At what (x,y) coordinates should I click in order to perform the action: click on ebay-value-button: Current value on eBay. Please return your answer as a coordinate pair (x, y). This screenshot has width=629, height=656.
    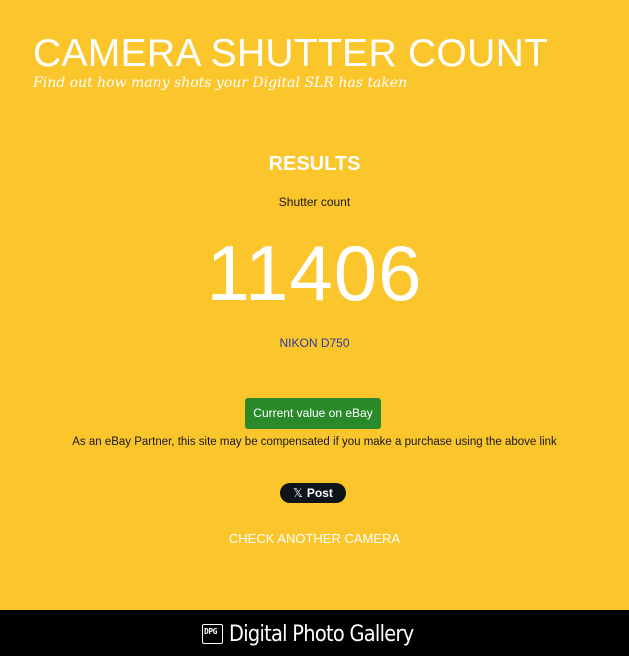
    Looking at the image, I should click on (313, 413).